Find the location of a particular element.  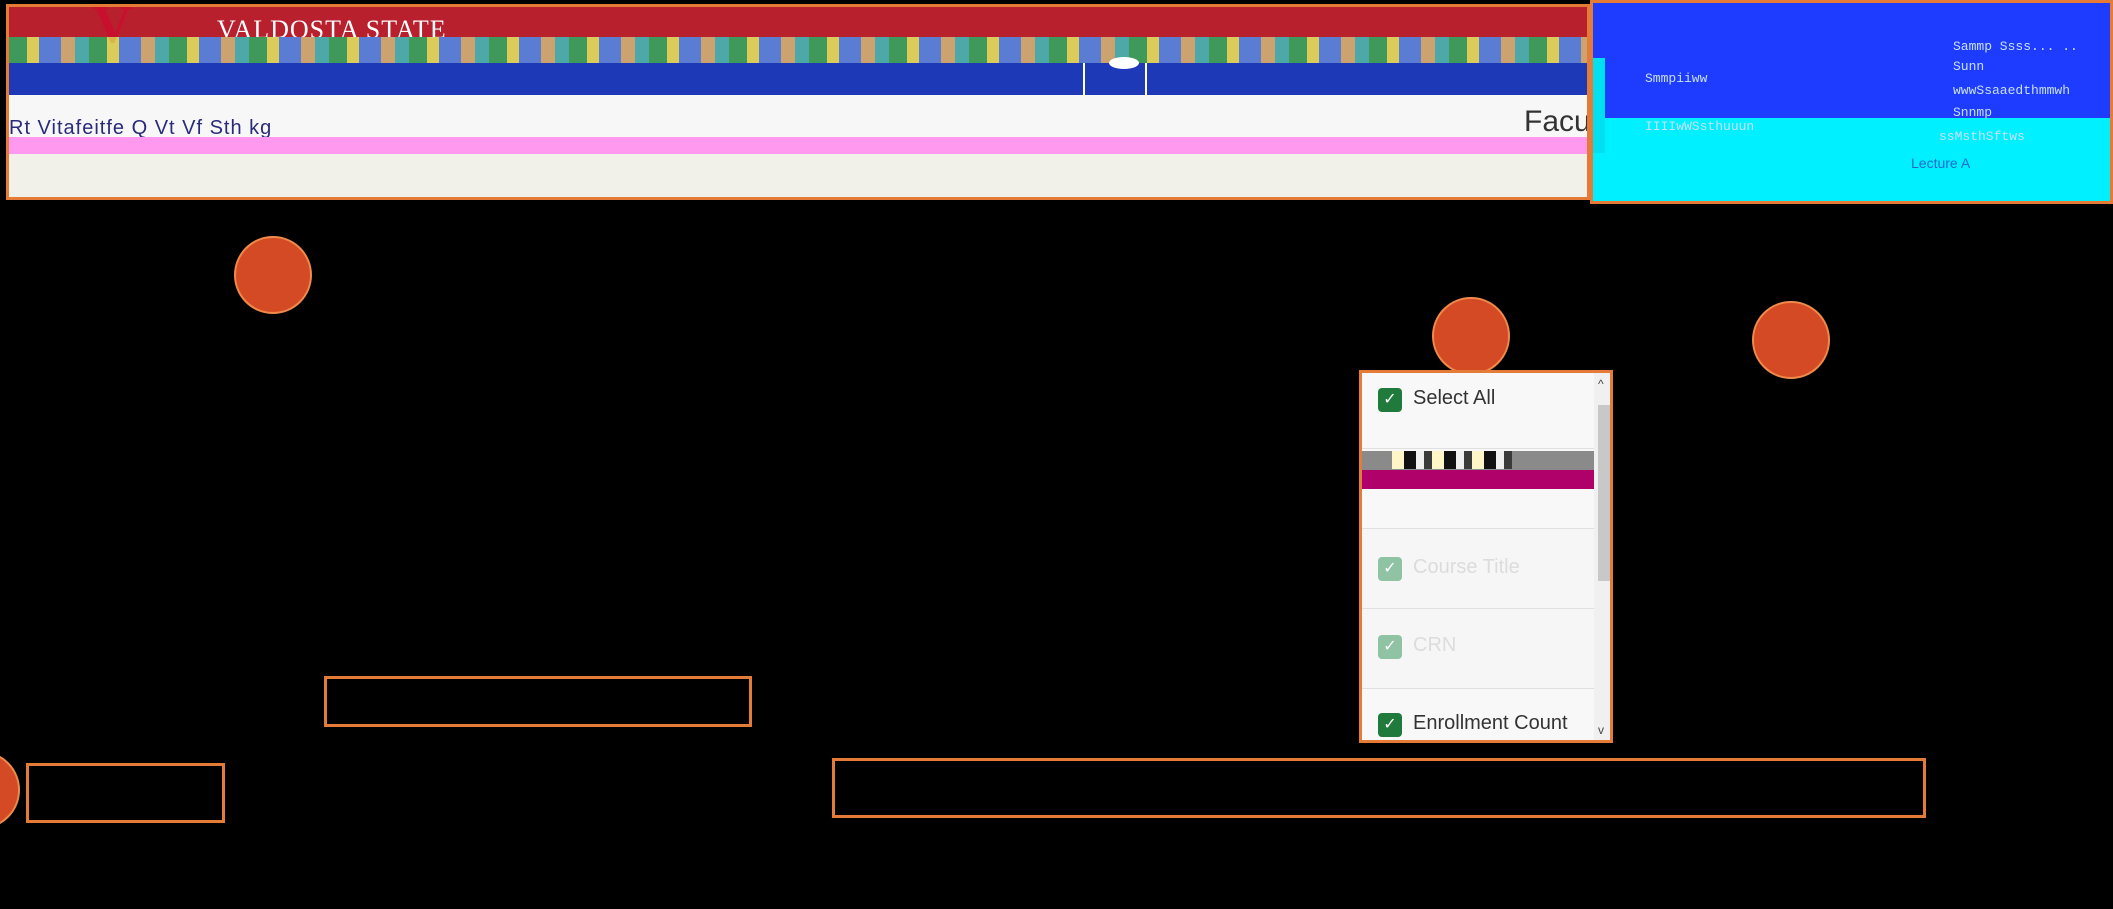

panel-cyan-edge is located at coordinates (1599, 105).